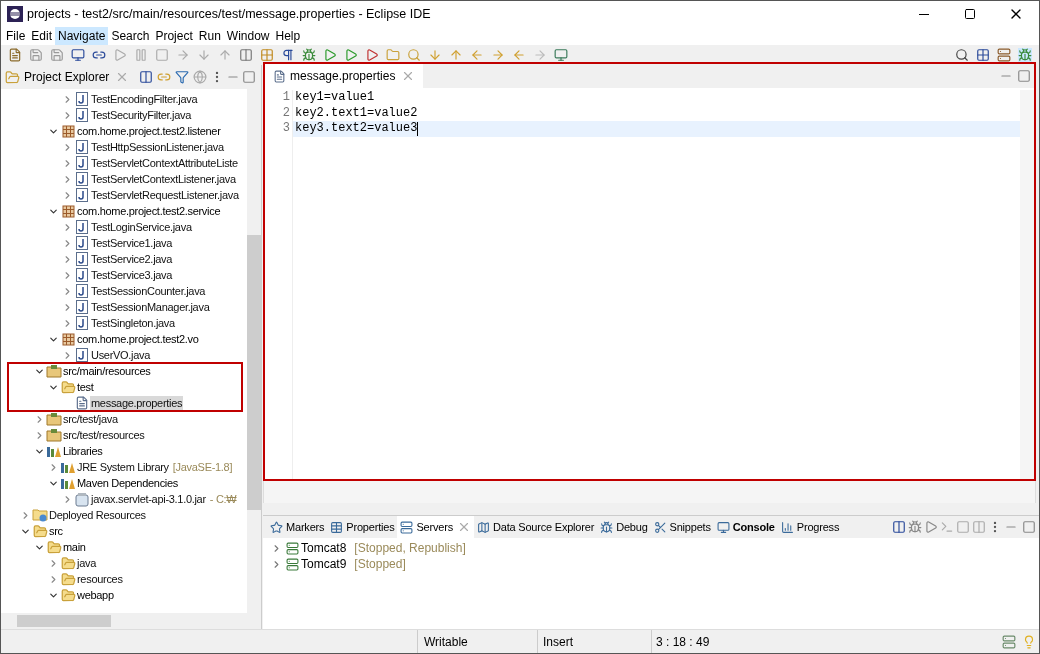 The image size is (1040, 654). What do you see at coordinates (90, 419) in the screenshot?
I see `tree-item: src/test/java` at bounding box center [90, 419].